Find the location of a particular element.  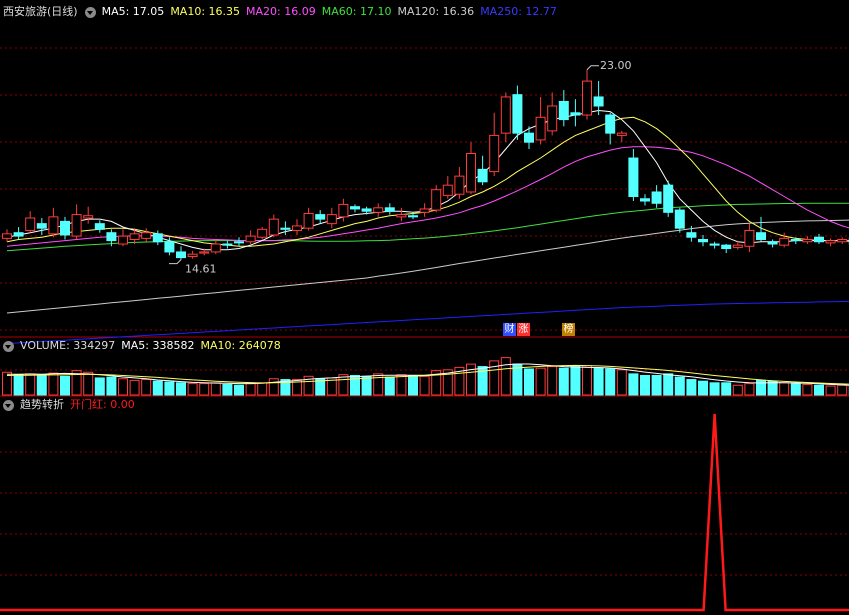

news-badge-zhang: 涨 is located at coordinates (523, 329).